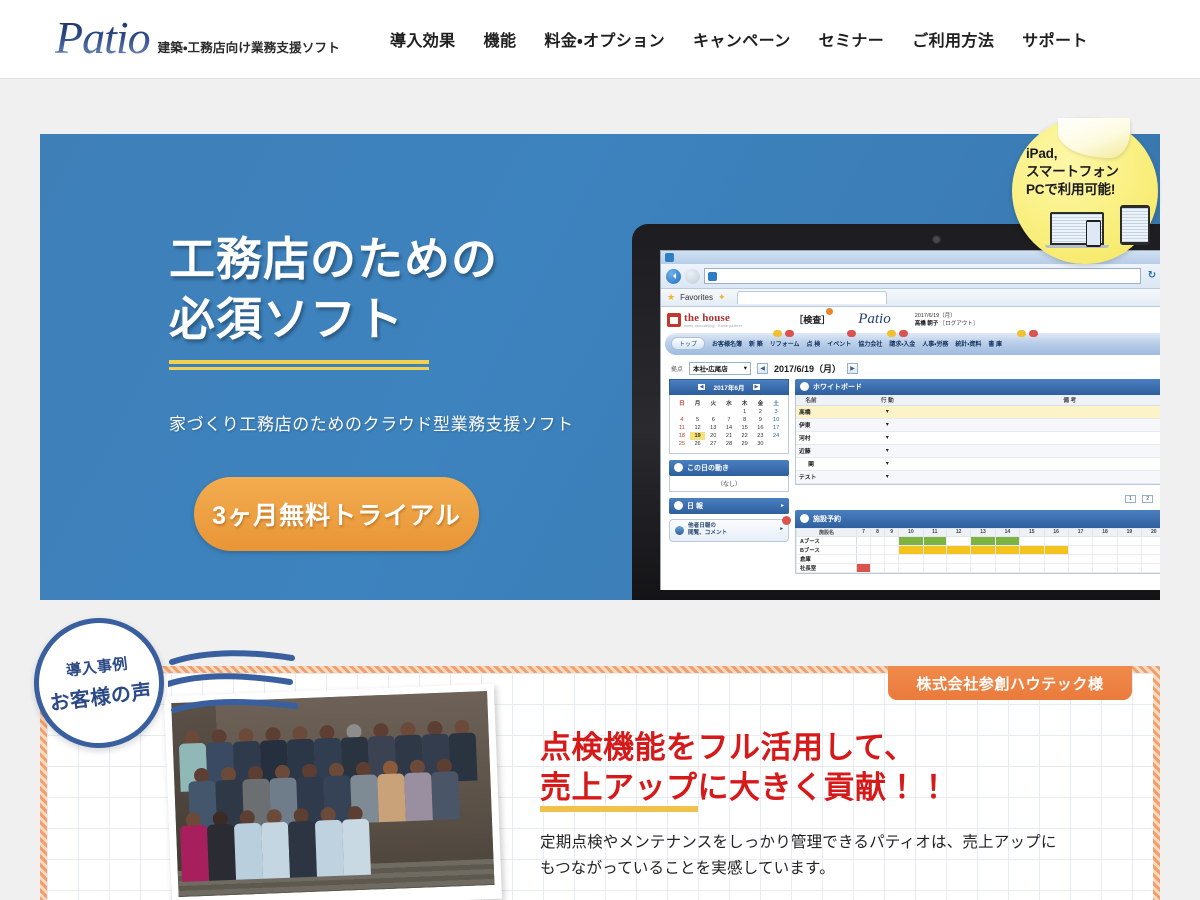 This screenshot has height=900, width=1200. Describe the element at coordinates (1148, 498) in the screenshot. I see `page-2: 2` at that location.